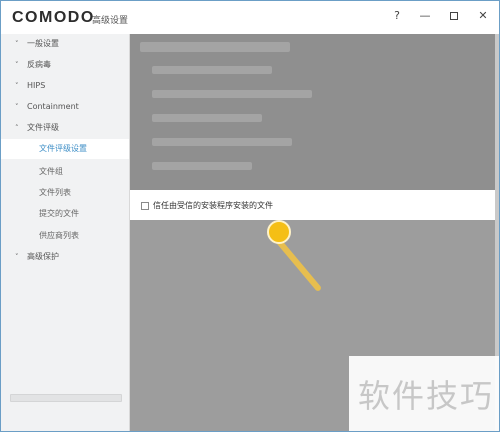 This screenshot has width=500, height=432. I want to click on sidebar-item-label: 文件列表, so click(55, 192).